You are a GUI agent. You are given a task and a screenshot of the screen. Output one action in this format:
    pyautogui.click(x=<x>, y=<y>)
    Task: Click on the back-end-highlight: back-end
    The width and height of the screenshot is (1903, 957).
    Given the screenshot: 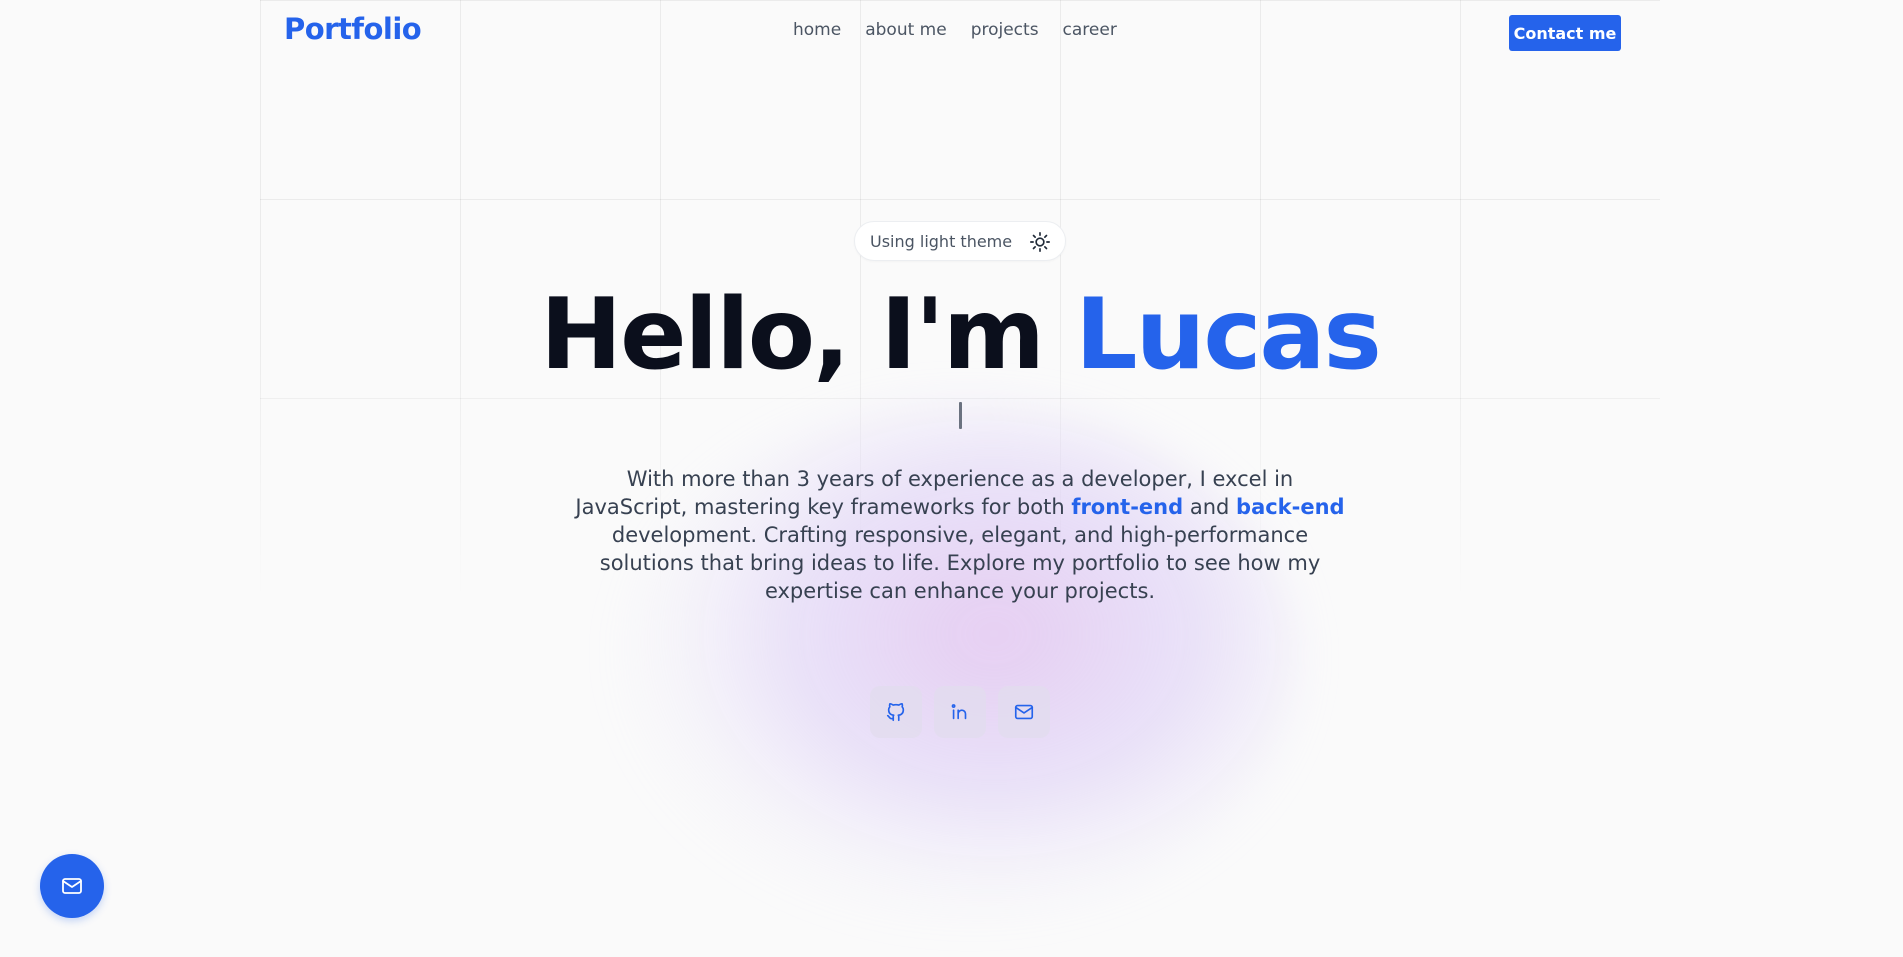 What is the action you would take?
    pyautogui.click(x=1290, y=507)
    